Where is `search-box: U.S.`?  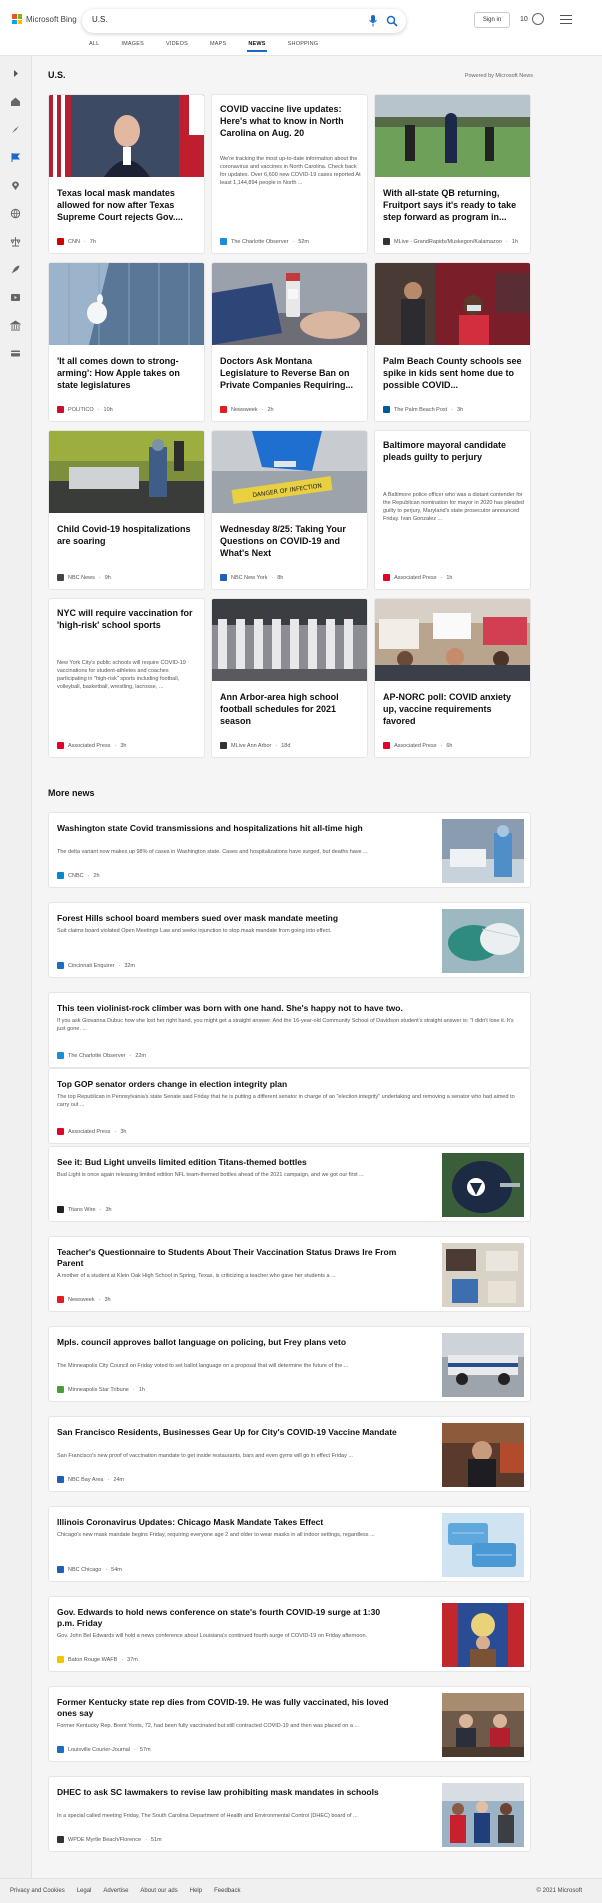
search-box: U.S. is located at coordinates (244, 21).